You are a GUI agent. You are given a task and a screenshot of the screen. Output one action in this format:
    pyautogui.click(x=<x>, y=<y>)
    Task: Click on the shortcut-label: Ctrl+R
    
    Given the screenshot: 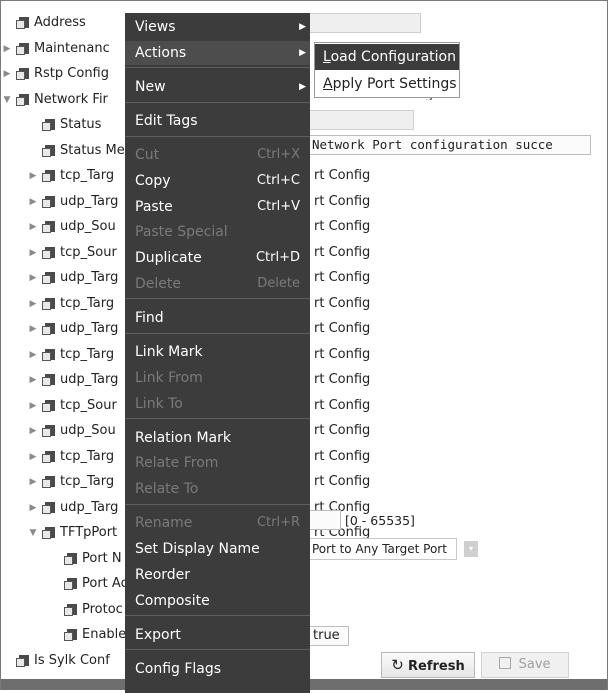 What is the action you would take?
    pyautogui.click(x=278, y=522)
    